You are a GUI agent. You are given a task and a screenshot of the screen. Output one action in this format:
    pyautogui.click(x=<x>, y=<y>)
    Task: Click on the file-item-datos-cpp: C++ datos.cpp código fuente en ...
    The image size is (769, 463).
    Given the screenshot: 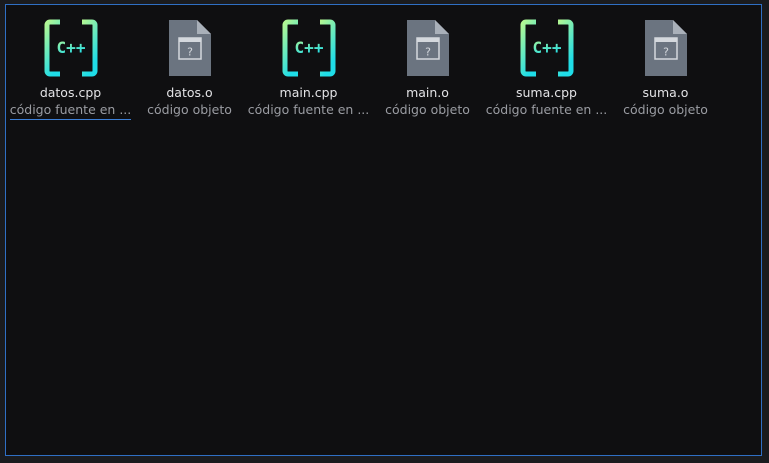 What is the action you would take?
    pyautogui.click(x=70, y=69)
    